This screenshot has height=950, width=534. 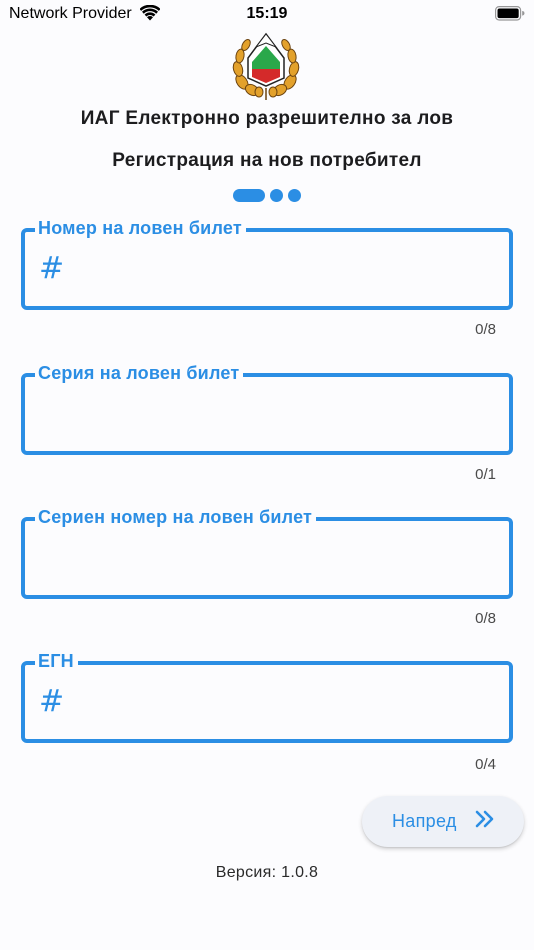 I want to click on hunting-ticket-series-input, so click(x=267, y=414).